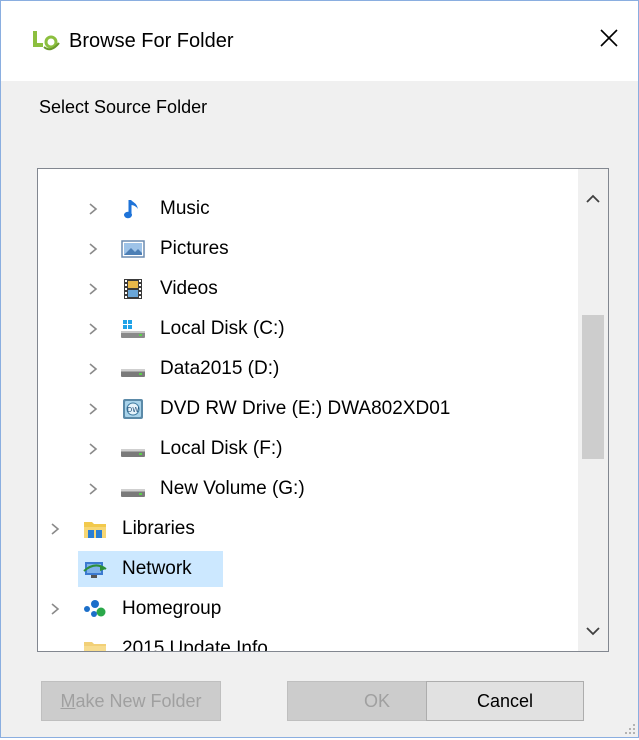 Image resolution: width=639 pixels, height=740 pixels. Describe the element at coordinates (95, 529) in the screenshot. I see `libraries-icon` at that location.